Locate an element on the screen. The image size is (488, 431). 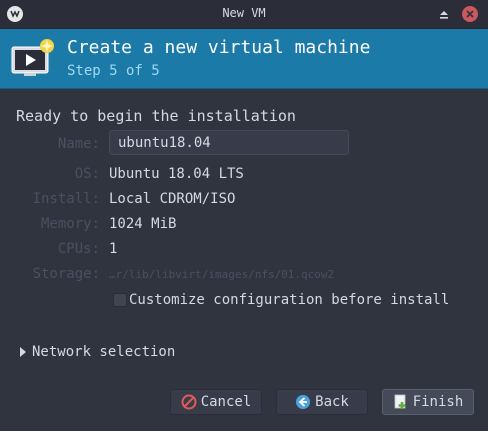
cpus-label: CPUs: is located at coordinates (78, 249).